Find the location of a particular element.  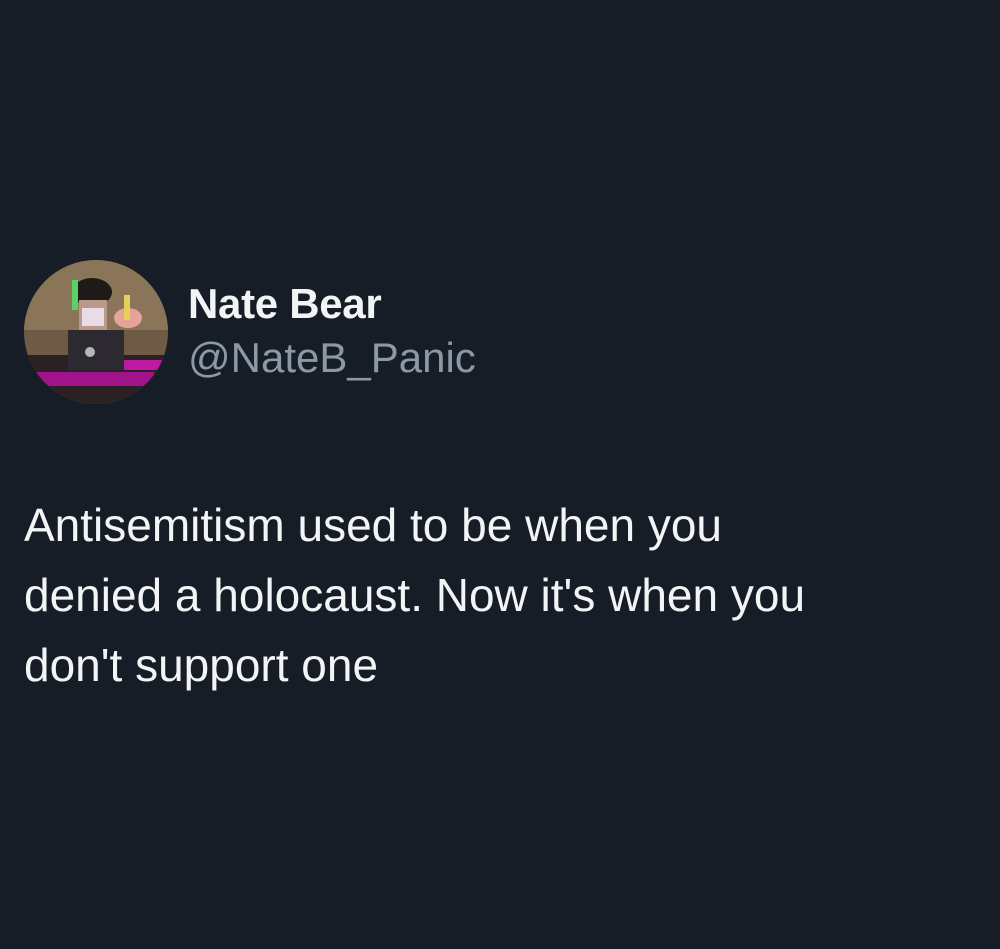

avatar-image is located at coordinates (96, 332).